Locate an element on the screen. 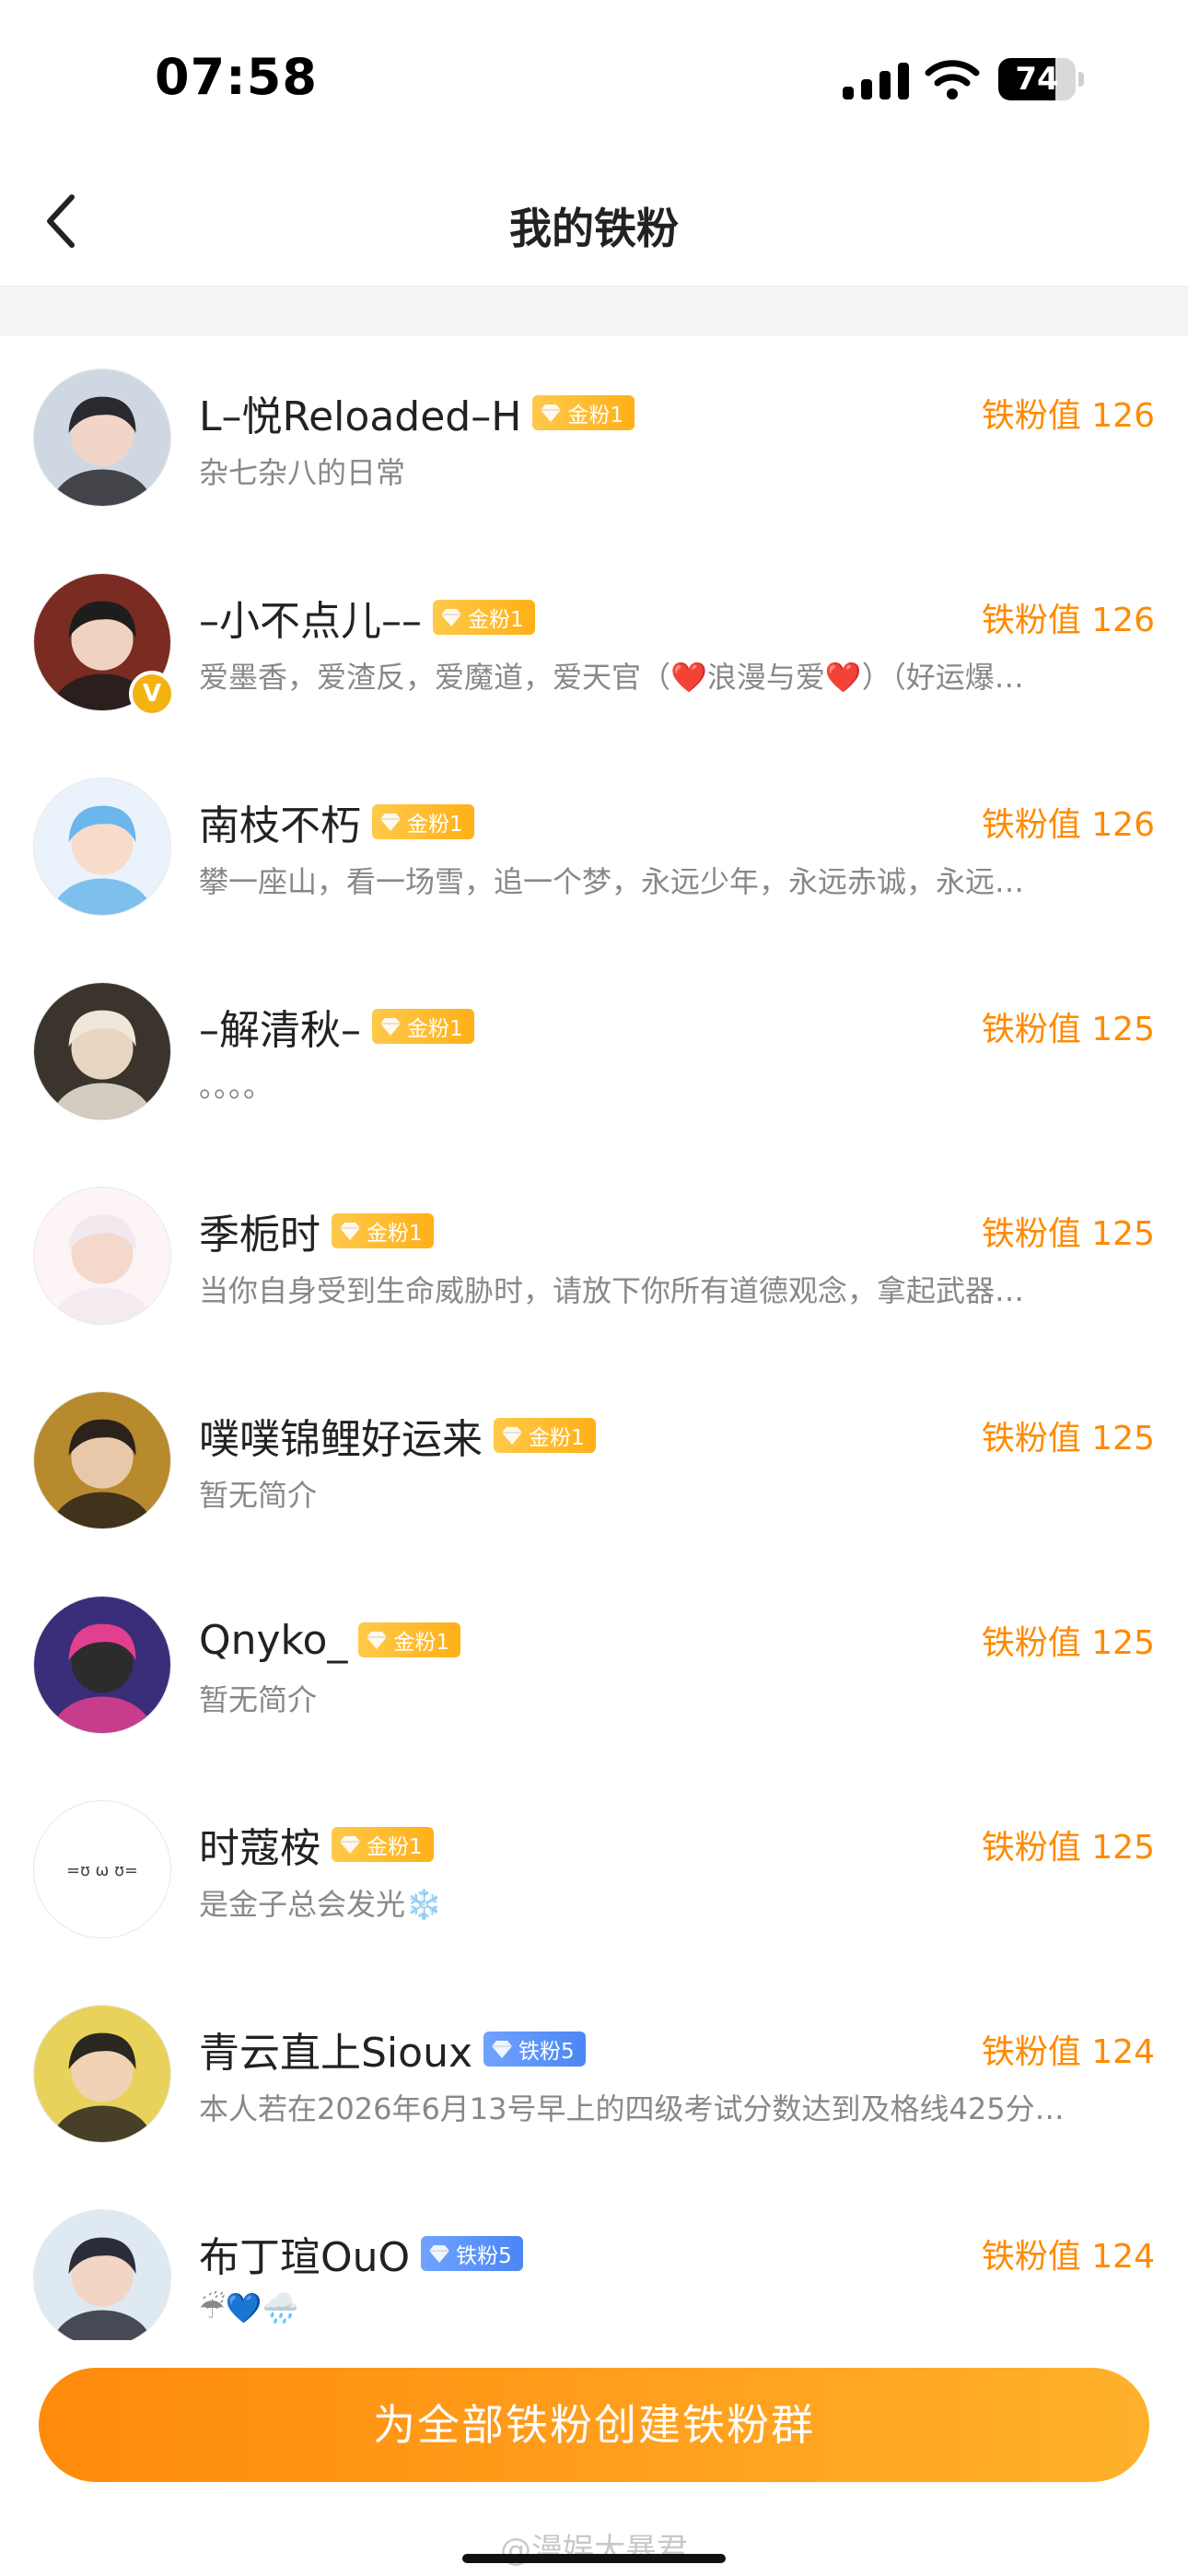 The image size is (1188, 2576). fan-name-row: 噗噗锦鲤好运来 金粉1 is located at coordinates (397, 1435).